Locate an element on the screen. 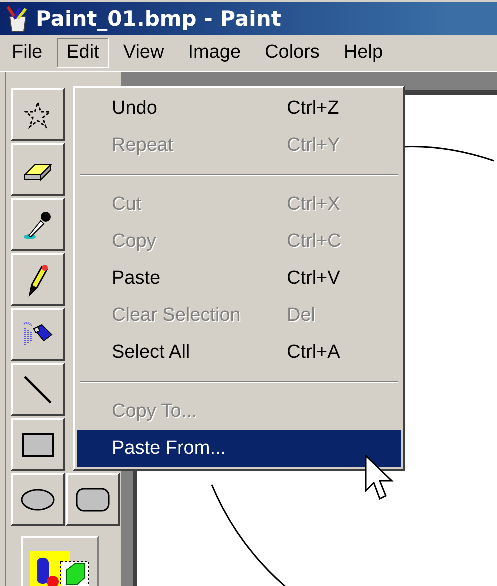 Image resolution: width=497 pixels, height=586 pixels. window-title: Paint_01.bmp - Paint is located at coordinates (159, 18).